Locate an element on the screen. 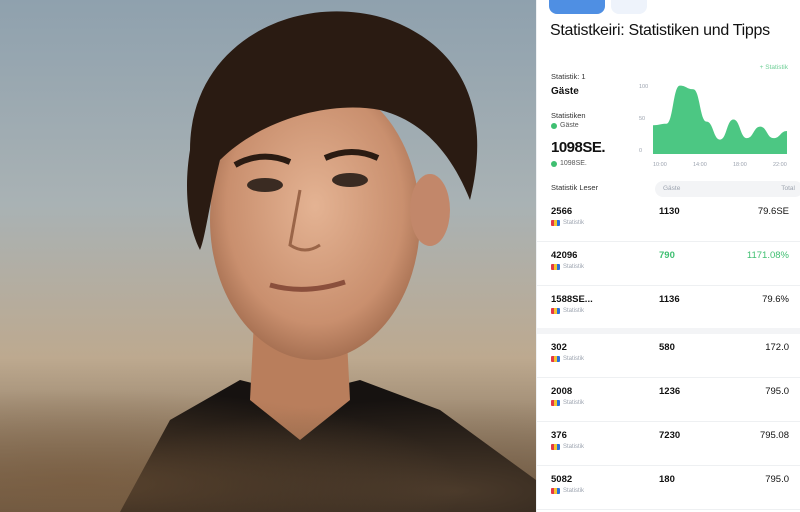  table-row: 1588SE... Statistik 1136 79.6% is located at coordinates (668, 310).